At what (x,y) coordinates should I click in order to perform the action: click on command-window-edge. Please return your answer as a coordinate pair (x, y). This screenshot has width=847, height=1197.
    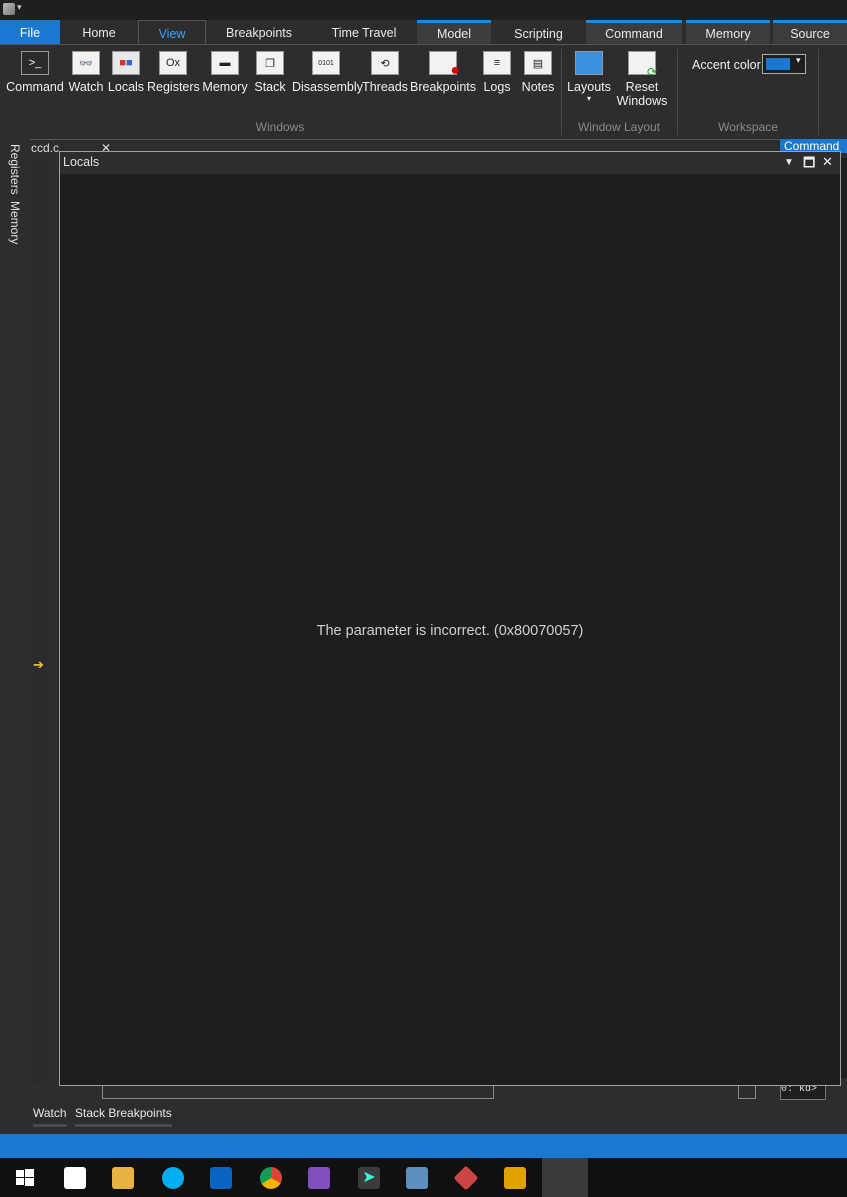
    Looking at the image, I should click on (843, 618).